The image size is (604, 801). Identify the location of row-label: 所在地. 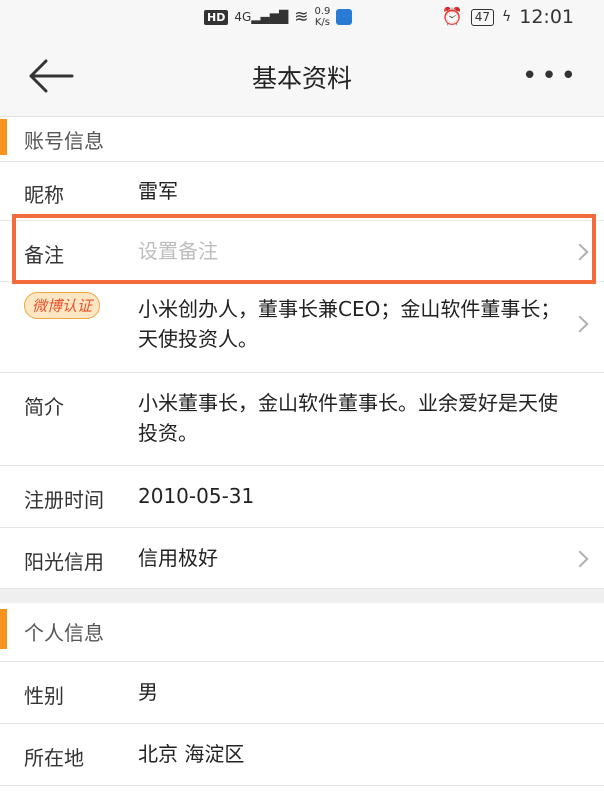
(54, 758).